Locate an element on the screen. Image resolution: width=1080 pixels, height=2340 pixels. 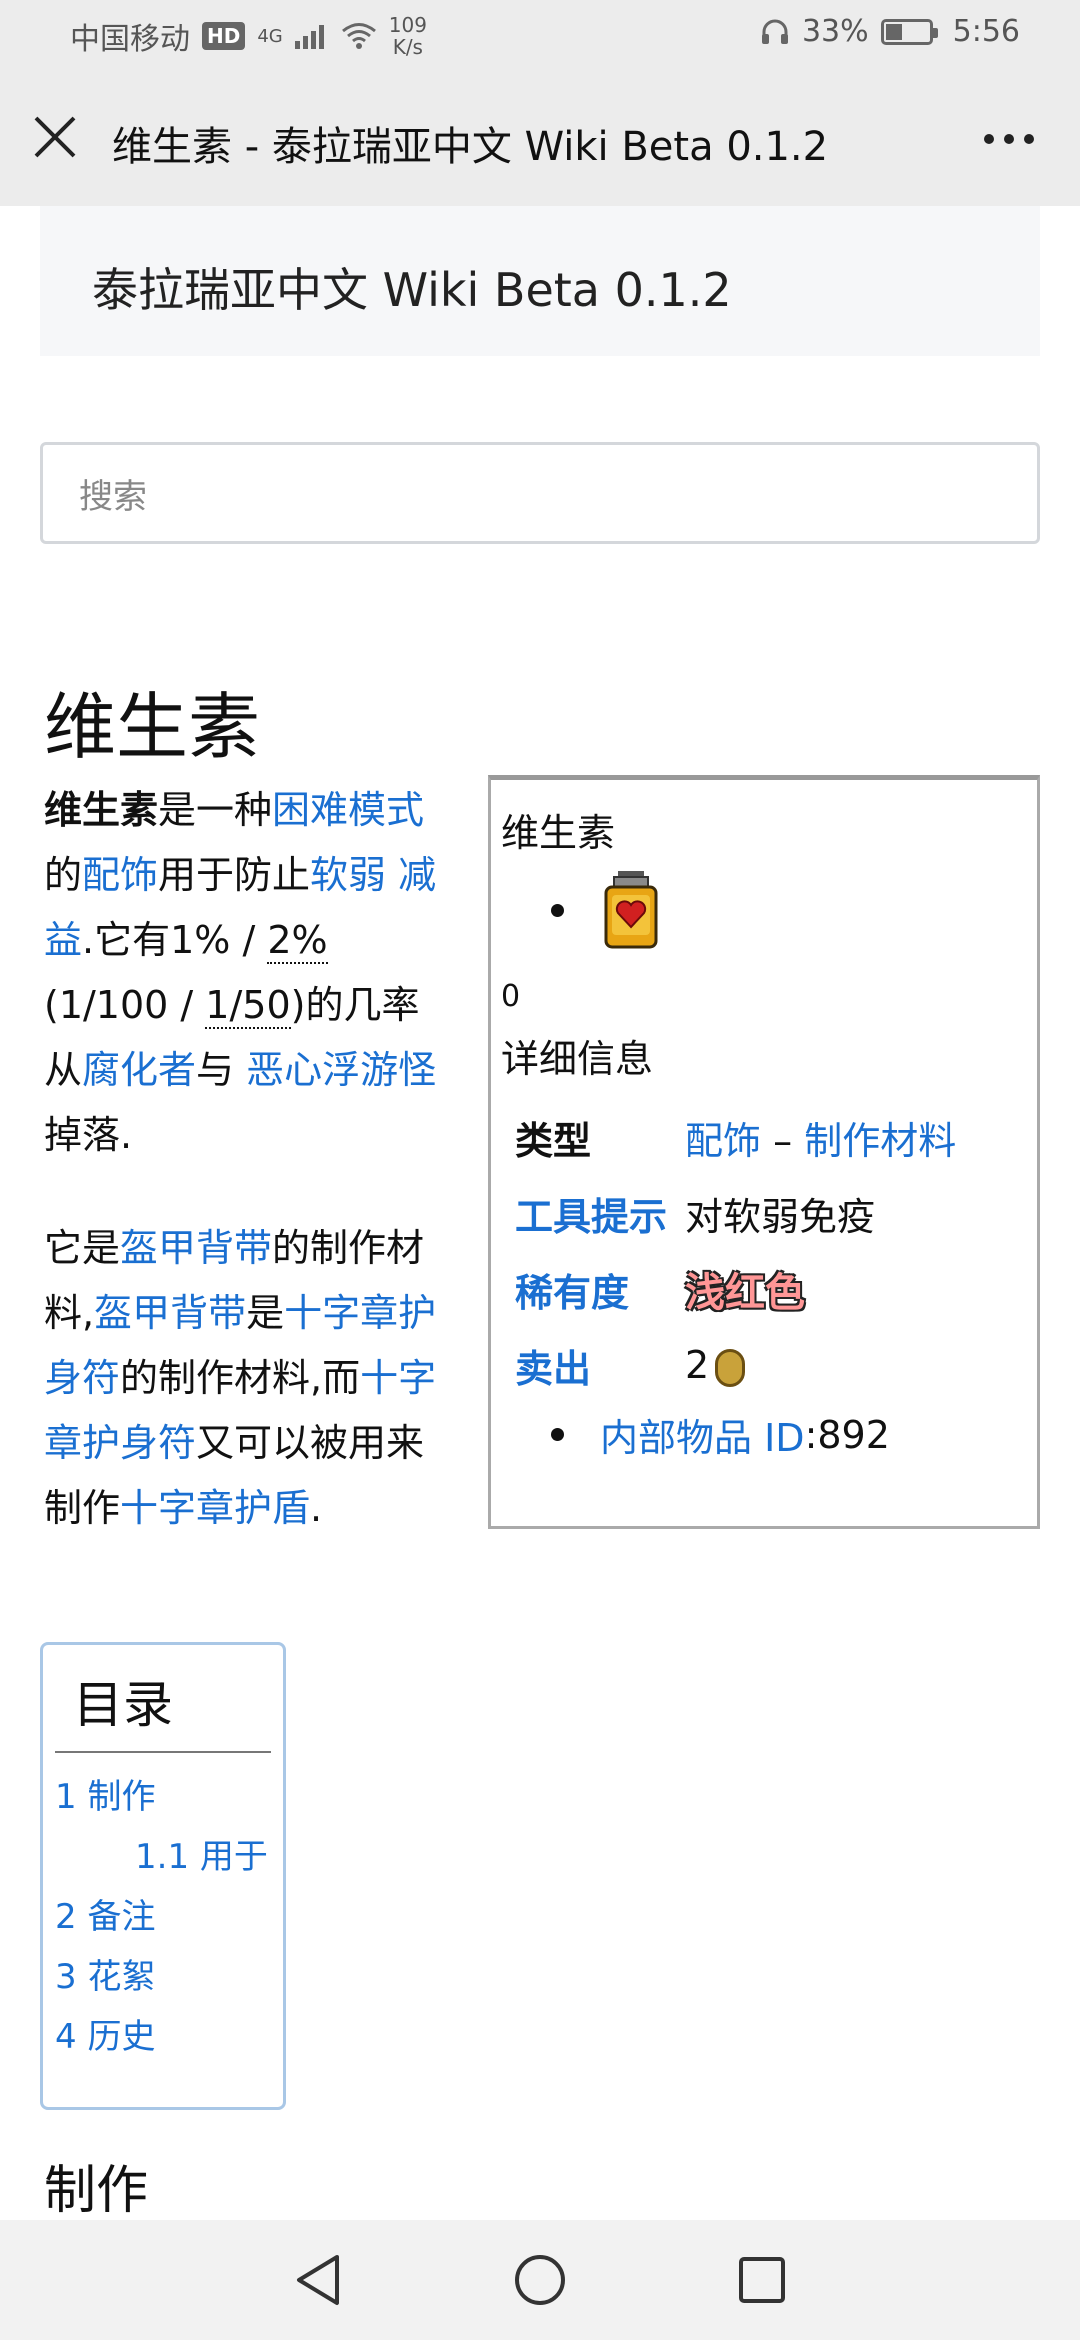
text: 的 is located at coordinates (63, 875).